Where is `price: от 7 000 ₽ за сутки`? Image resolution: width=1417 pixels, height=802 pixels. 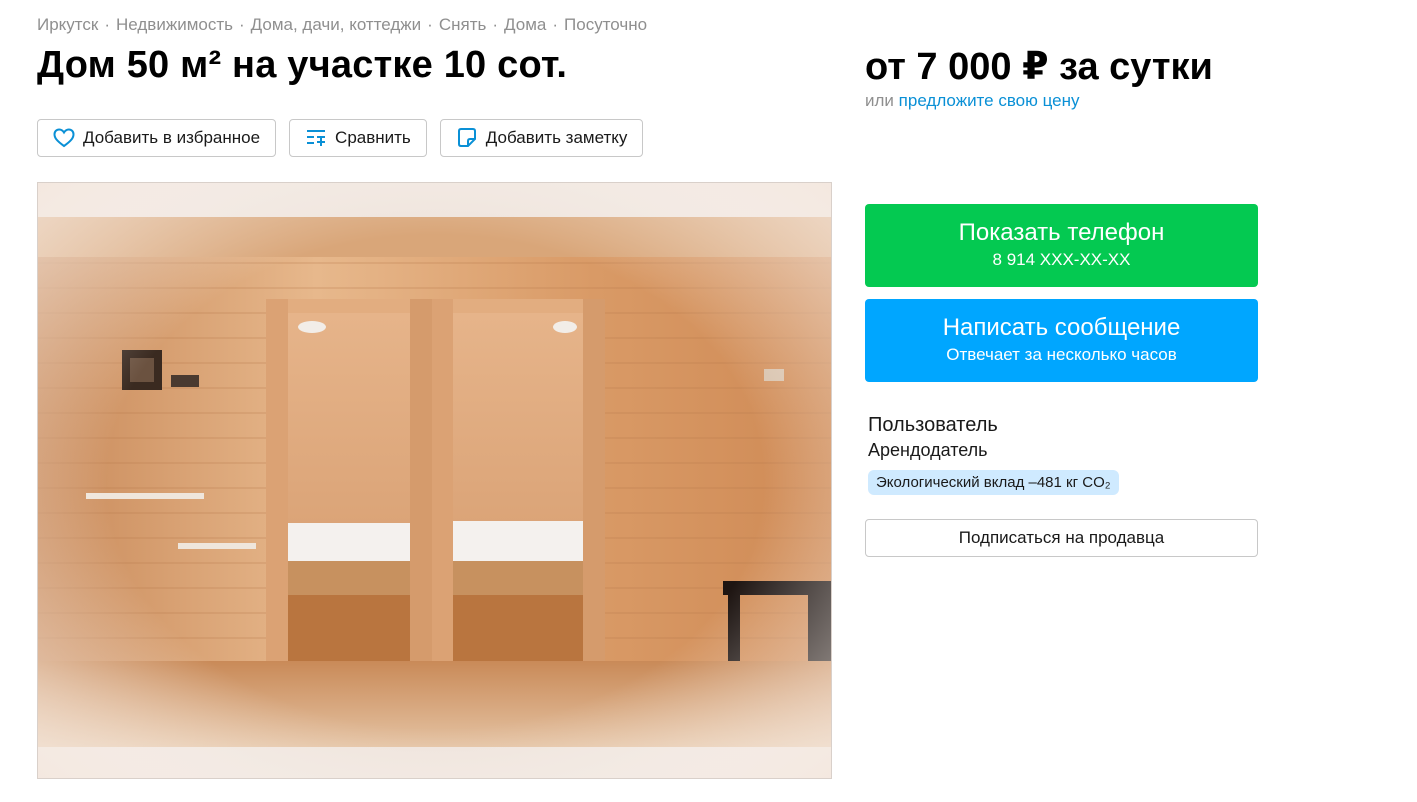
price: от 7 000 ₽ за сутки is located at coordinates (1039, 67).